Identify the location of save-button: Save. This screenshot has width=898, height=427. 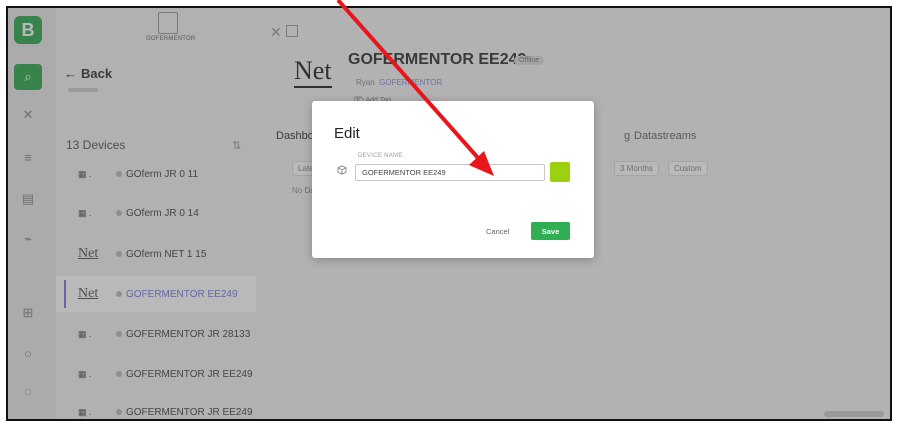
(550, 231).